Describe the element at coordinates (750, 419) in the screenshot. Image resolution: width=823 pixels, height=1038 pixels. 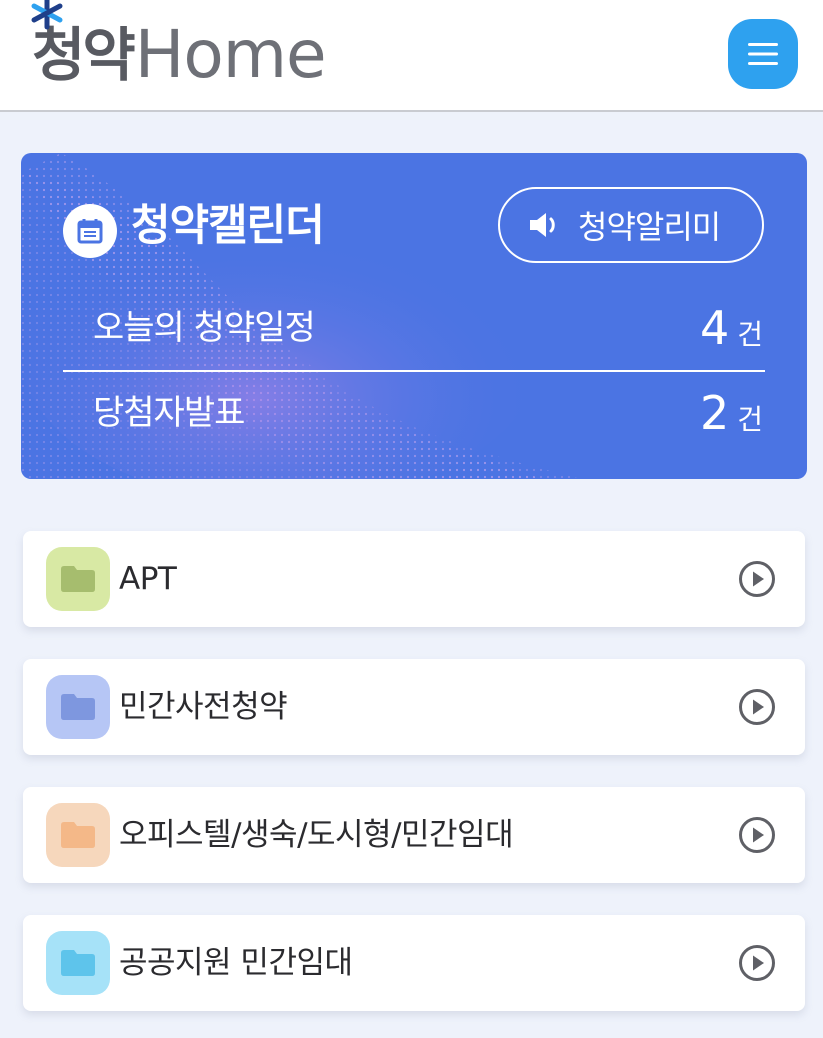
I see `winner-announcement-unit: 건` at that location.